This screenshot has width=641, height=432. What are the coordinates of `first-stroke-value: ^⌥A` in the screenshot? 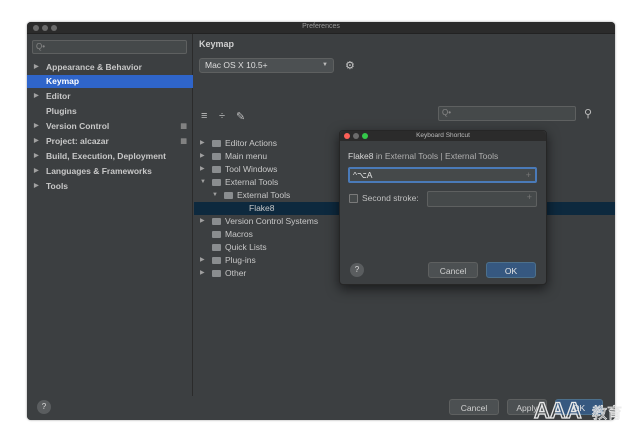 It's located at (363, 175).